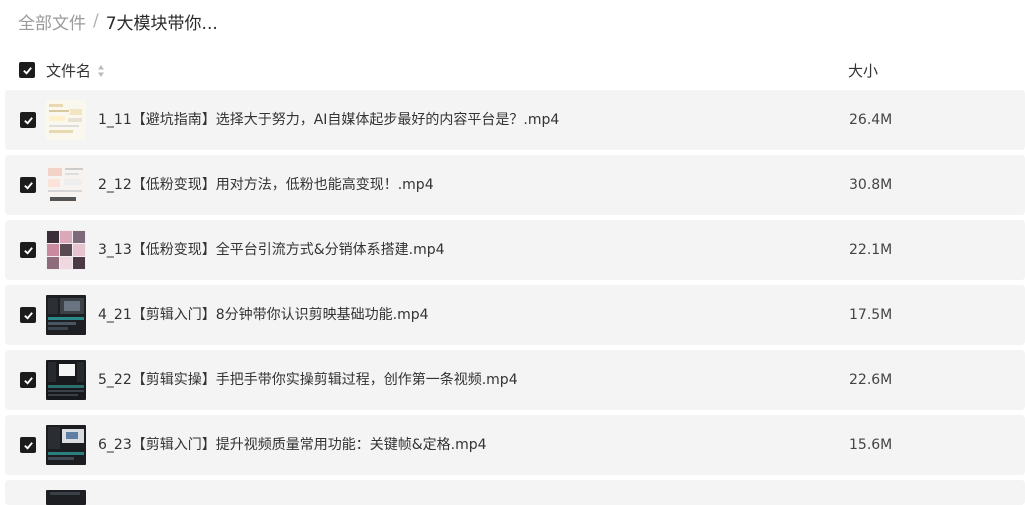  What do you see at coordinates (871, 445) in the screenshot?
I see `file-size: 15.6M` at bounding box center [871, 445].